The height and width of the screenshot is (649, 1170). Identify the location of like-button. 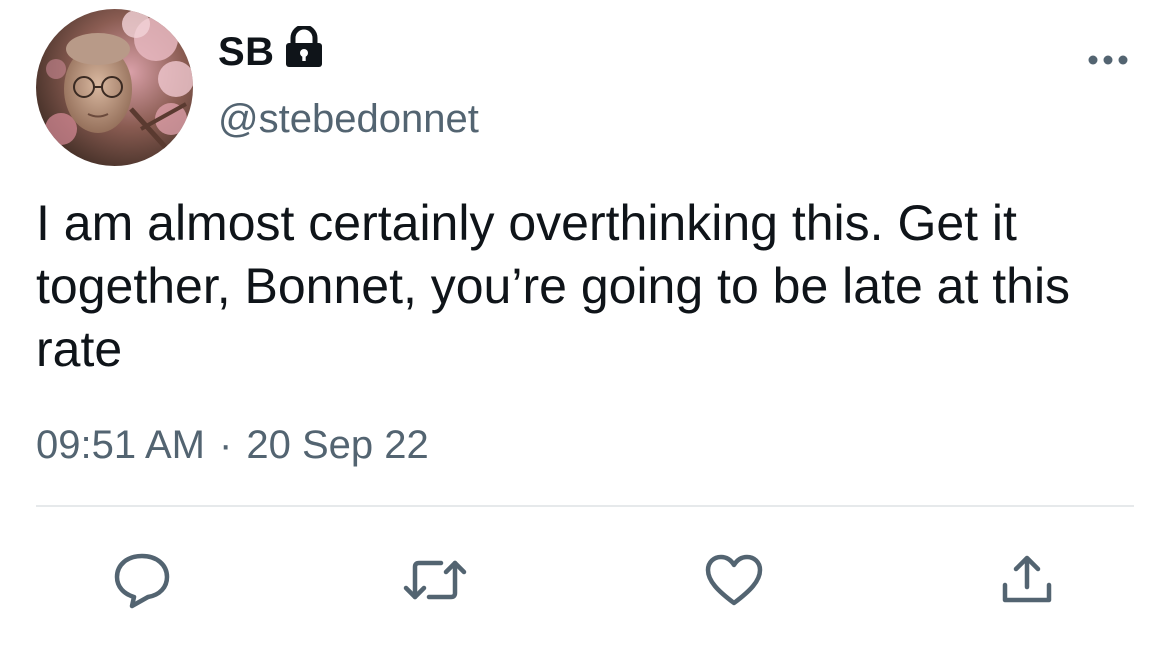
(734, 580).